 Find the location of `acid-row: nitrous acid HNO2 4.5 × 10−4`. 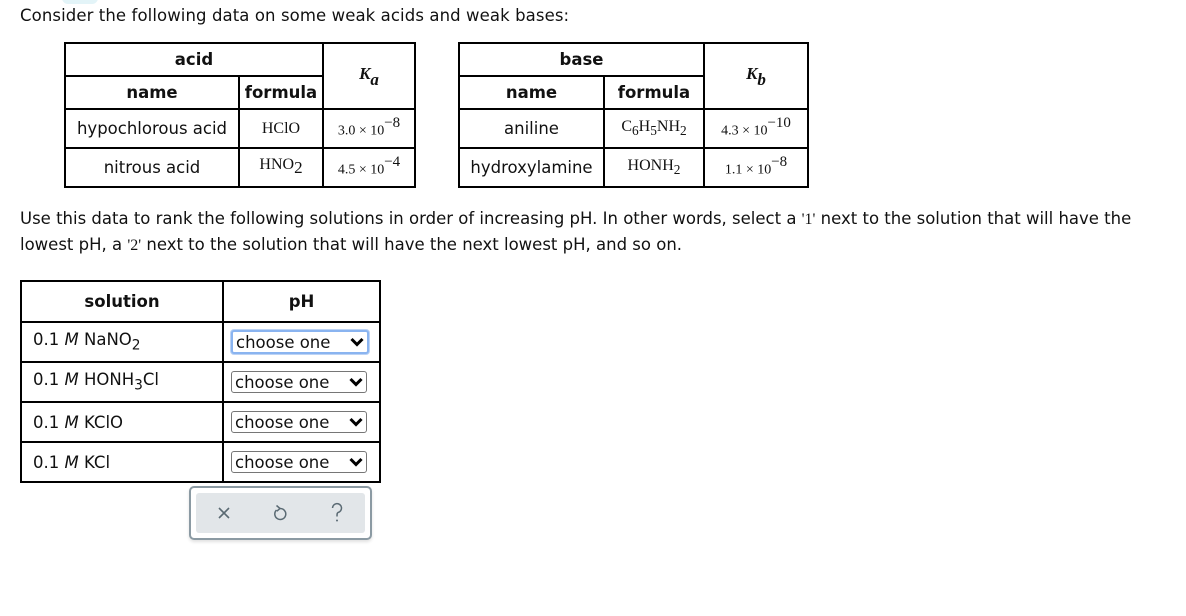

acid-row: nitrous acid HNO2 4.5 × 10−4 is located at coordinates (240, 167).